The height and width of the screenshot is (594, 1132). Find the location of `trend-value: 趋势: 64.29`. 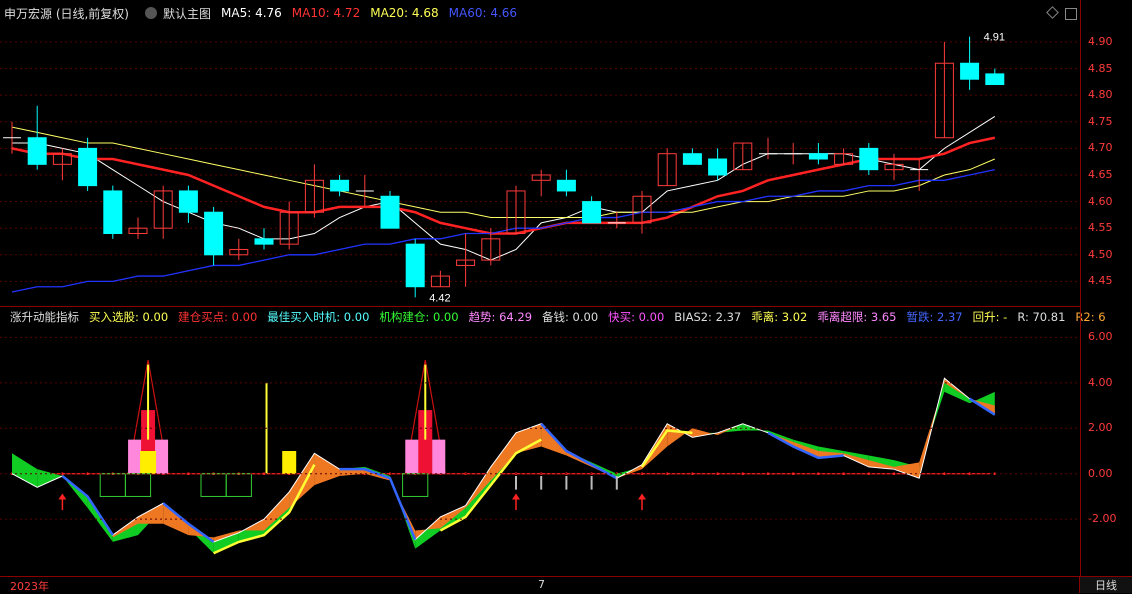

trend-value: 趋势: 64.29 is located at coordinates (500, 317).